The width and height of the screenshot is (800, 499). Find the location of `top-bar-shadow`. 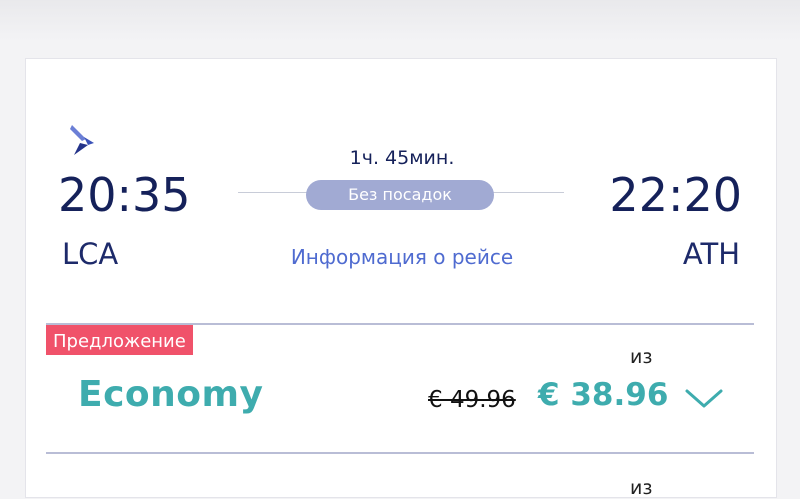

top-bar-shadow is located at coordinates (400, 20).